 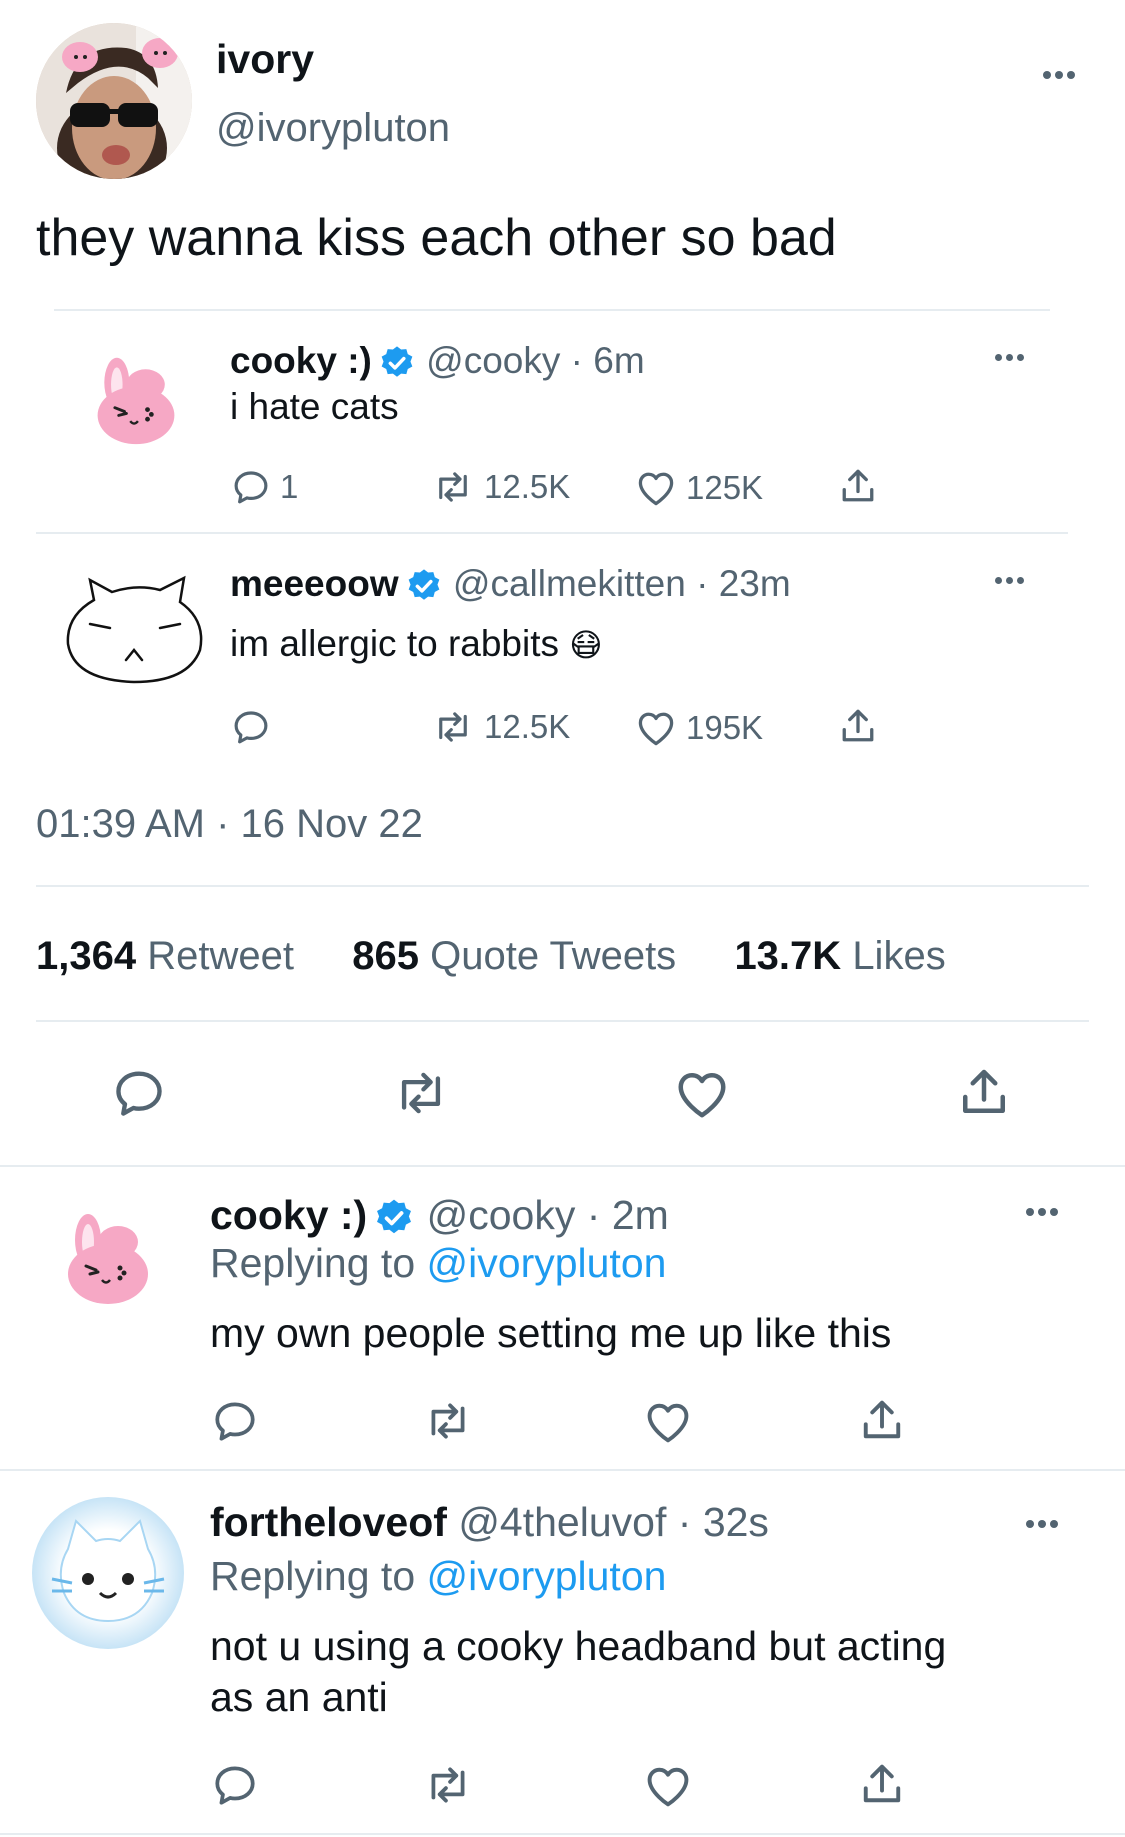 I want to click on reply-1-header: cooky :) @cooky · 2m, so click(x=439, y=1215).